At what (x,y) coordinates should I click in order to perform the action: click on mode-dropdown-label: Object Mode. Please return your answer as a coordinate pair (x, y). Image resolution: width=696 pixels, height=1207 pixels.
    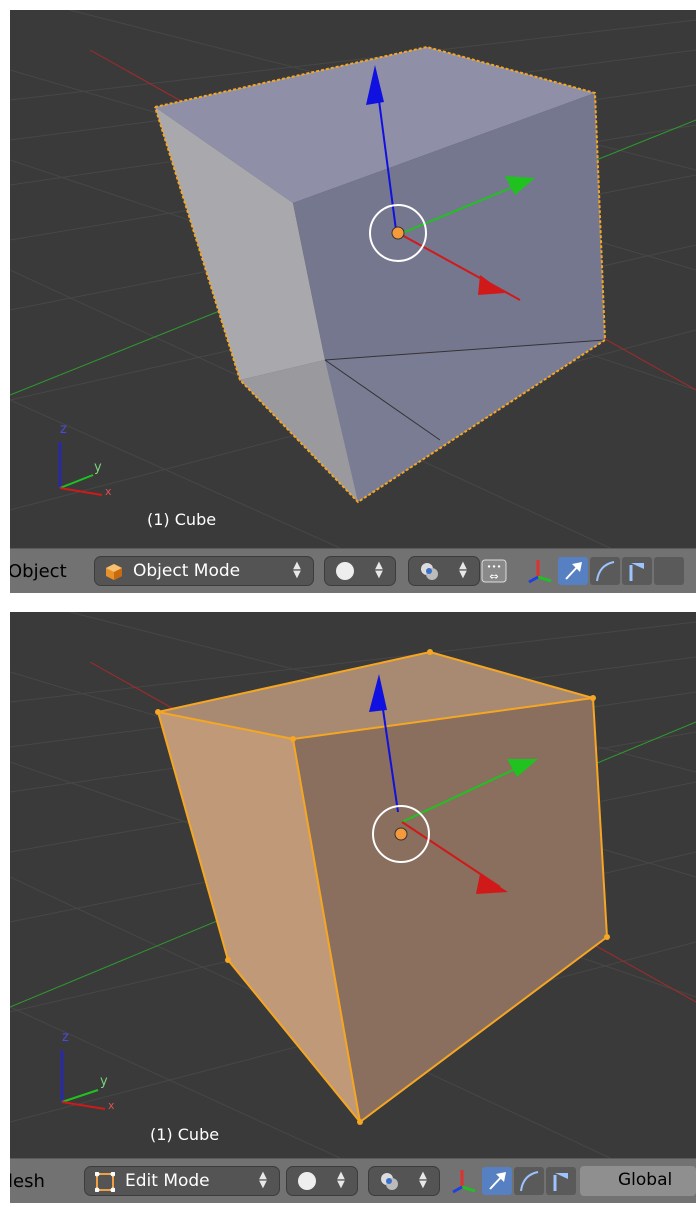
    Looking at the image, I should click on (187, 571).